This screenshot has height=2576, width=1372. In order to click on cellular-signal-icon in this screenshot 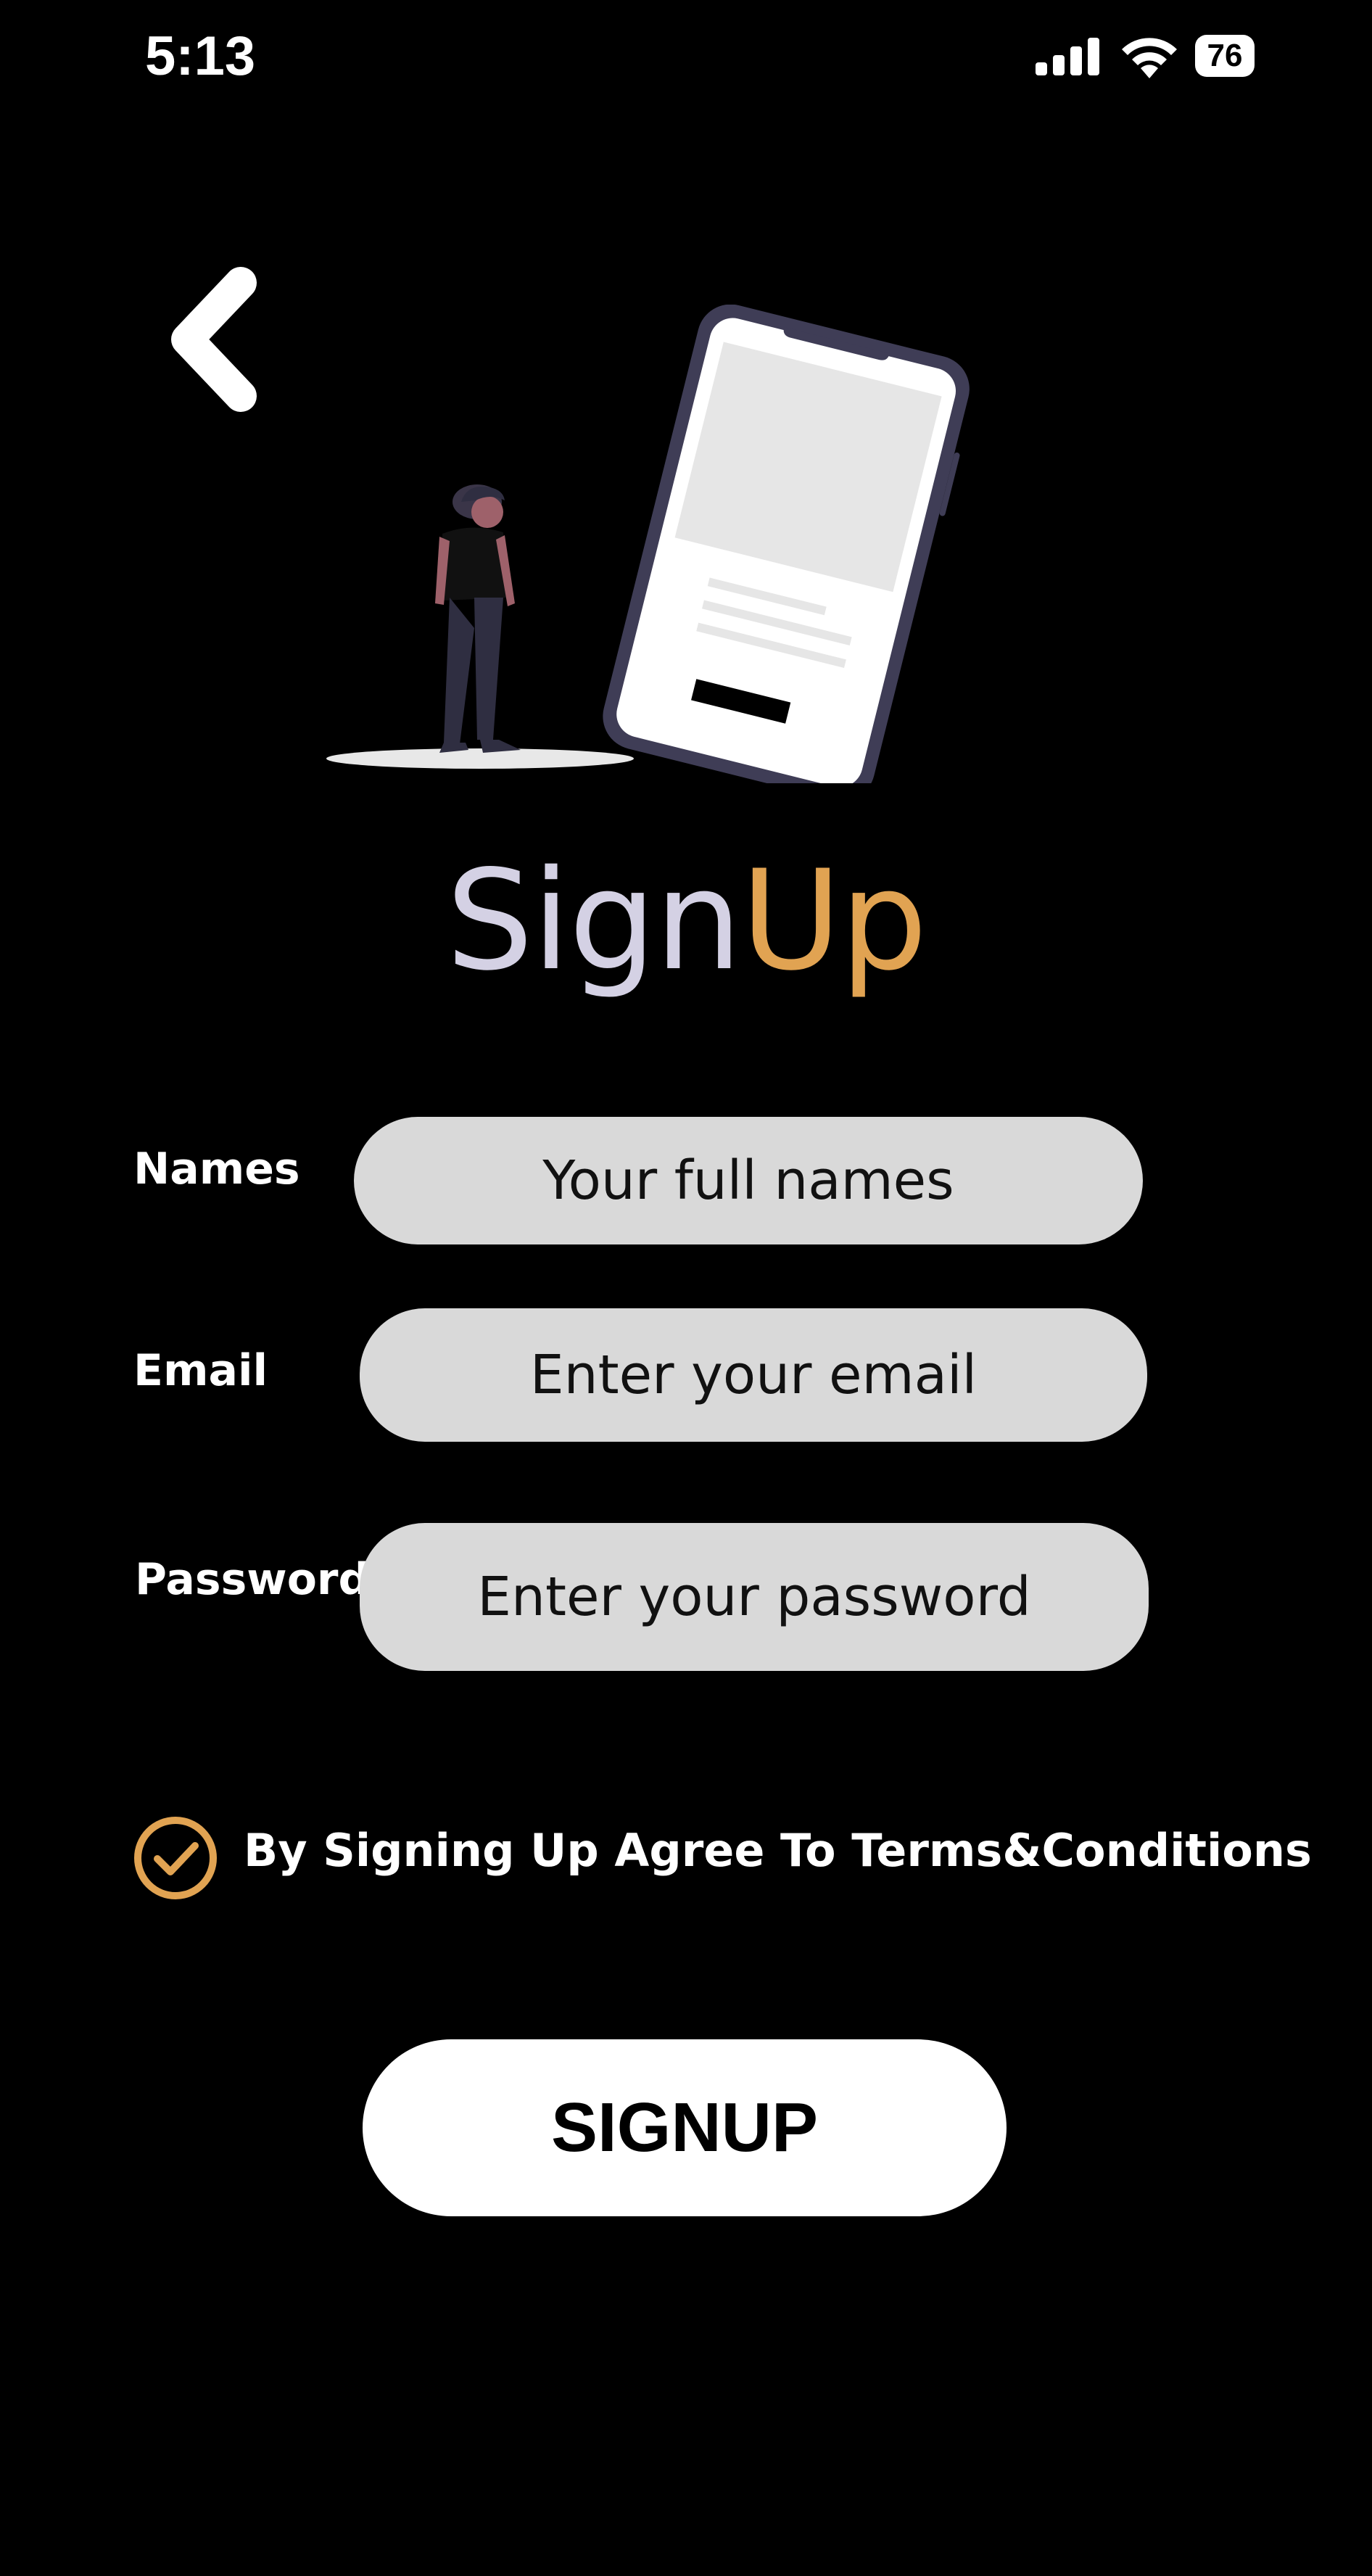, I will do `click(1067, 57)`.